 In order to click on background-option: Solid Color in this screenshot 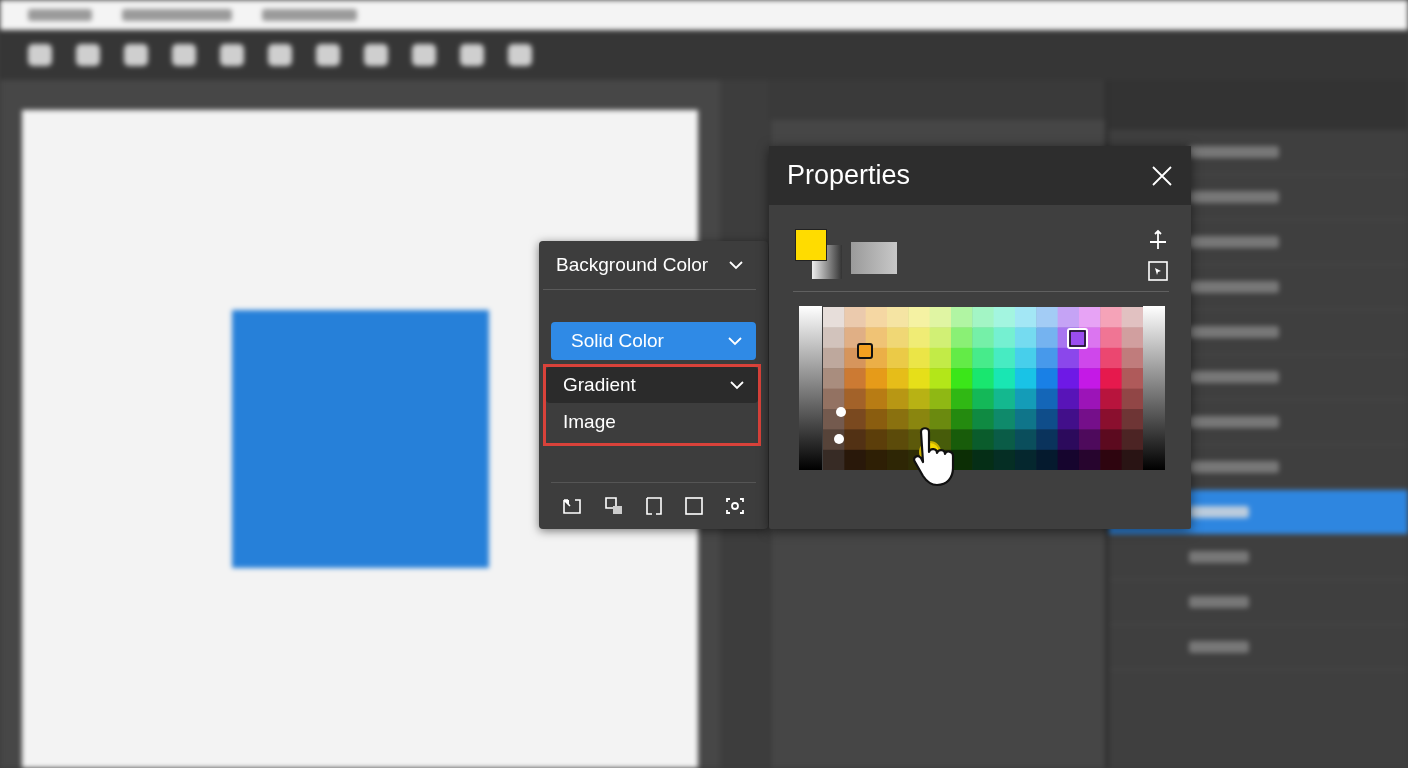, I will do `click(653, 341)`.